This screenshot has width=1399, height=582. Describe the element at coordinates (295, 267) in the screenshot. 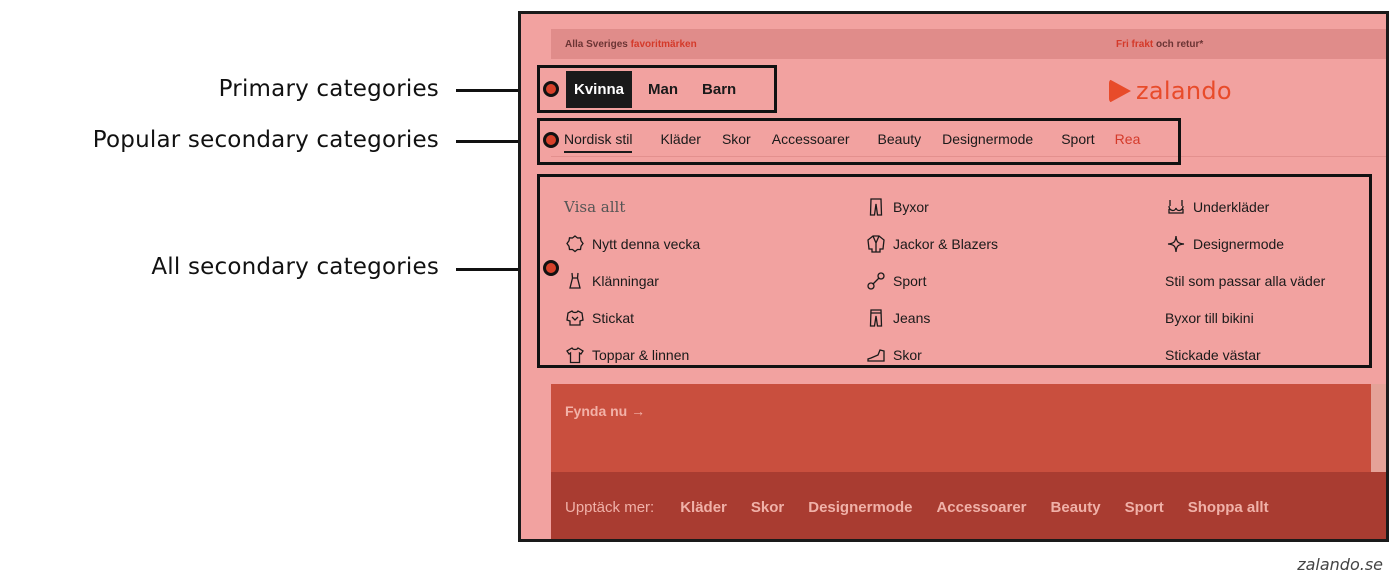

I see `annotation-all-secondary-categories: All secondary categories` at that location.